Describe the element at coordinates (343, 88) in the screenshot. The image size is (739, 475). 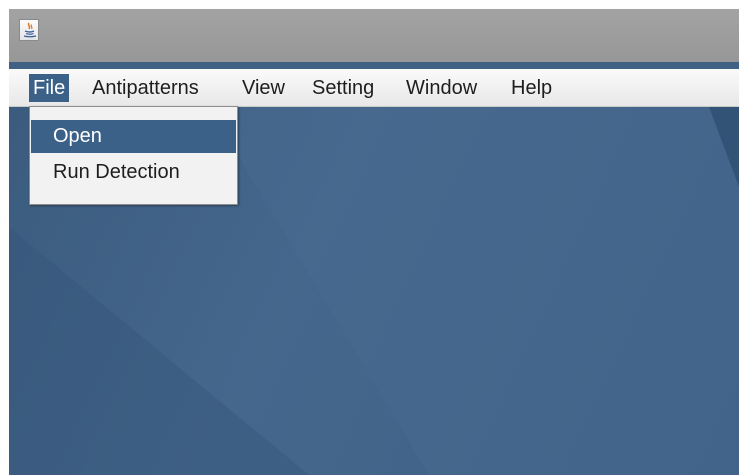
I see `menu-setting: Setting` at that location.